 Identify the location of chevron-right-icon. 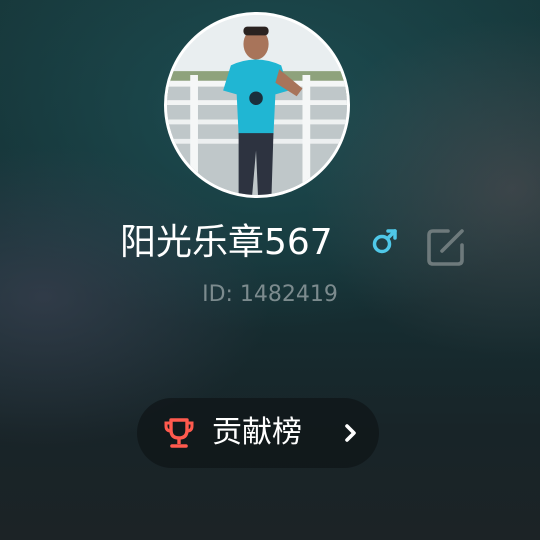
(350, 433).